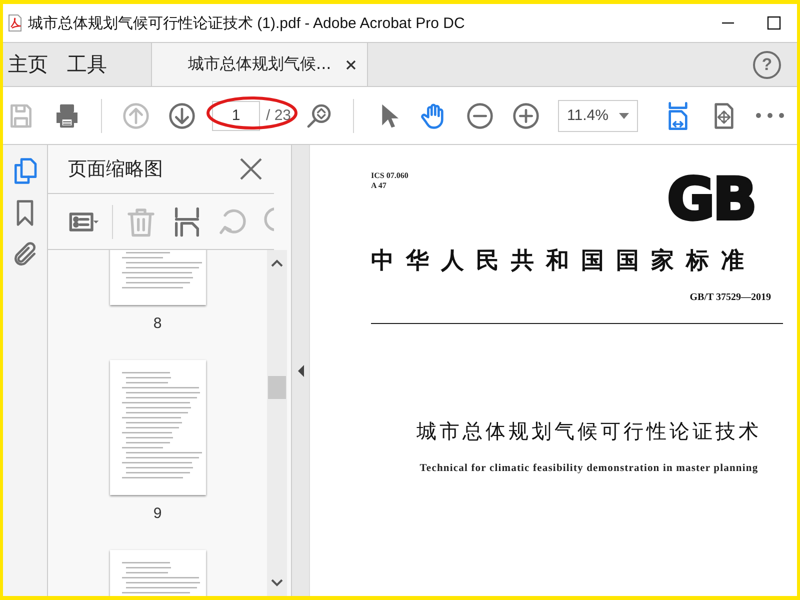 The image size is (800, 600). I want to click on minimize-icon, so click(728, 23).